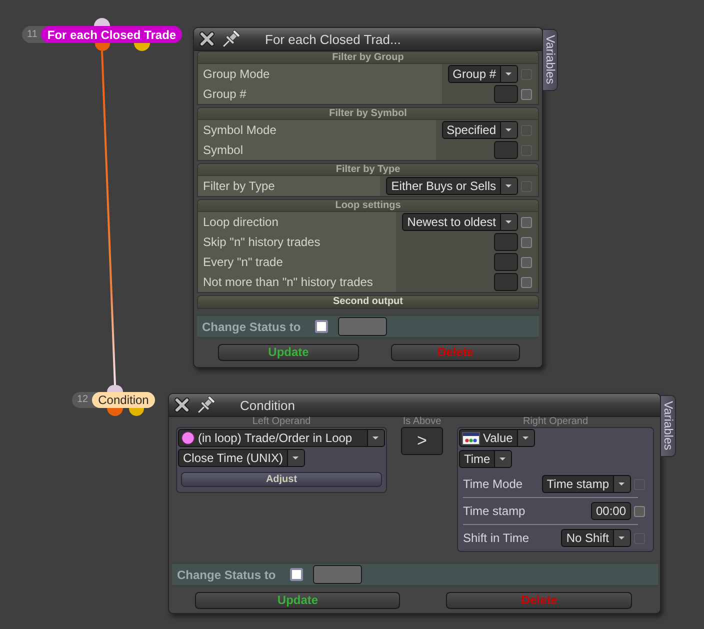 The height and width of the screenshot is (629, 704). Describe the element at coordinates (480, 130) in the screenshot. I see `dropdown: Specified` at that location.